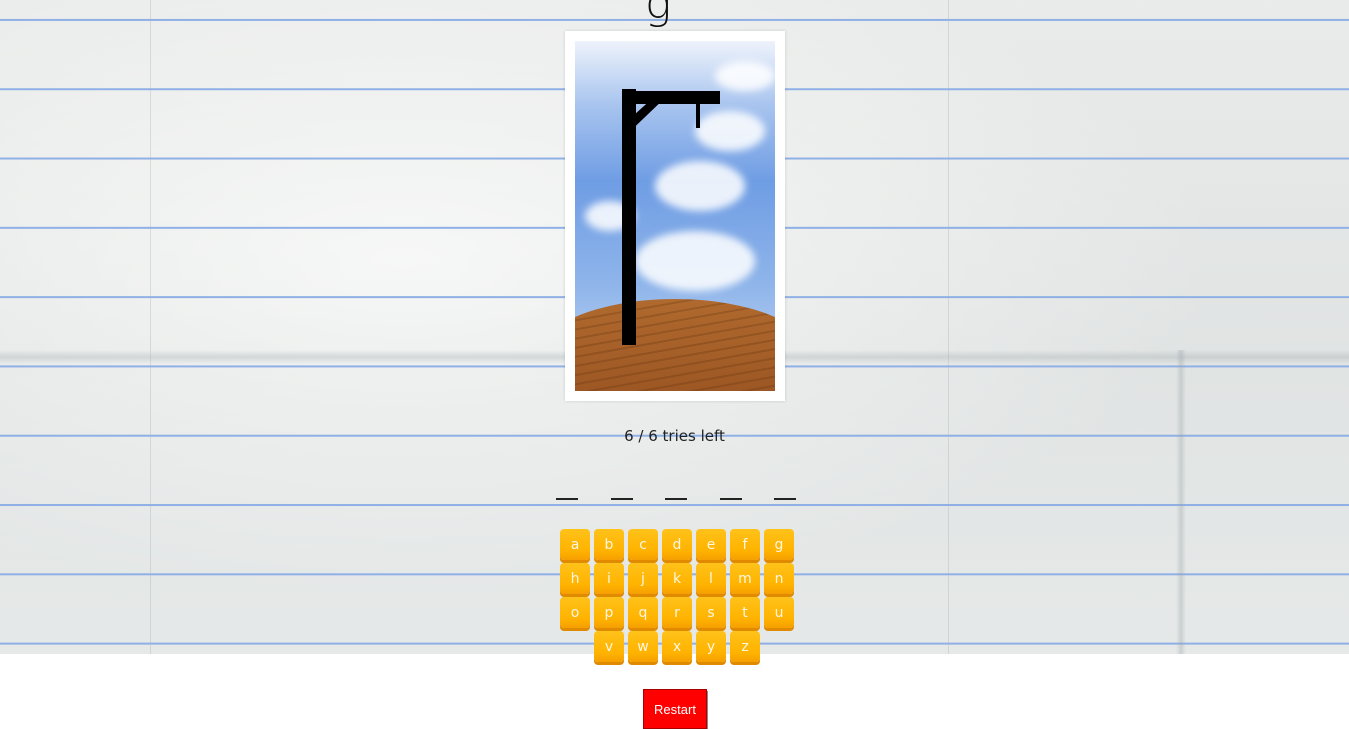 This screenshot has width=1349, height=729. I want to click on keyboard-row: v w x y z, so click(677, 646).